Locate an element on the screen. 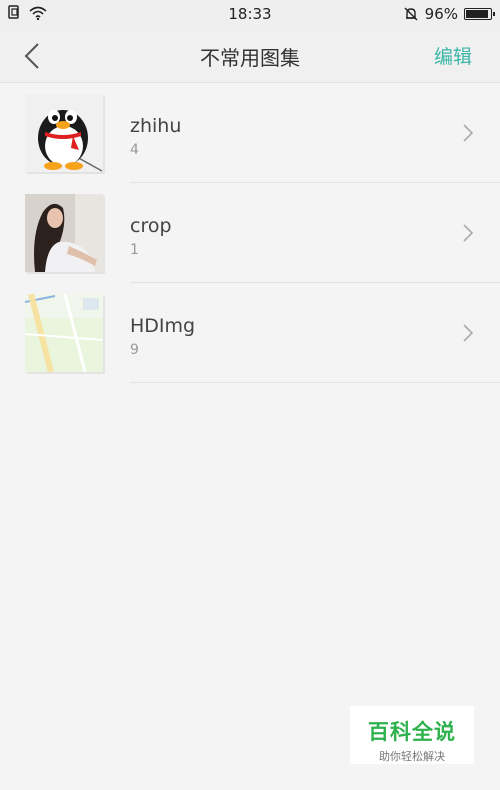 The width and height of the screenshot is (500, 790). album-item-hdimg: HDImg 9 is located at coordinates (250, 333).